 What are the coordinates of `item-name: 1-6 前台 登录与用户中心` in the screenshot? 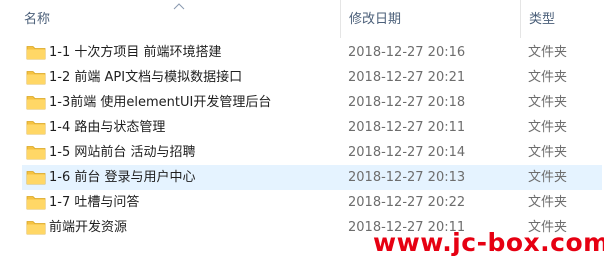 It's located at (122, 177).